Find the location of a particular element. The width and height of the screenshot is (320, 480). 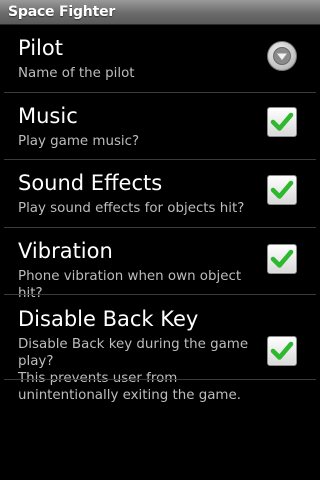

divider is located at coordinates (160, 379).